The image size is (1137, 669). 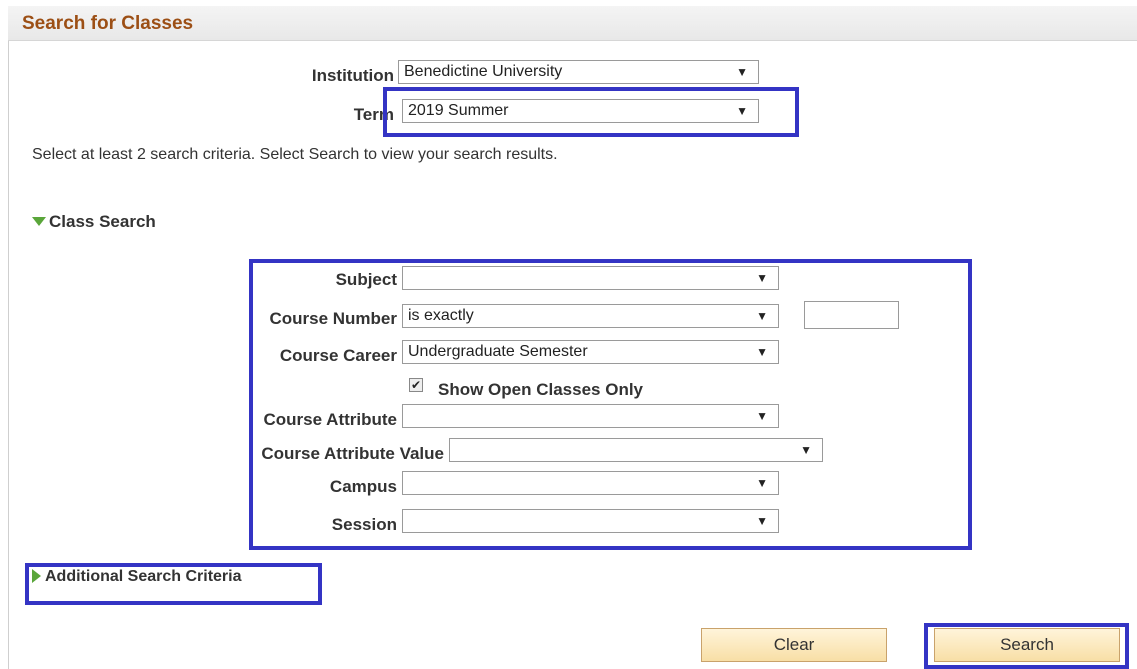 What do you see at coordinates (39, 222) in the screenshot?
I see `expanded-triangle-icon` at bounding box center [39, 222].